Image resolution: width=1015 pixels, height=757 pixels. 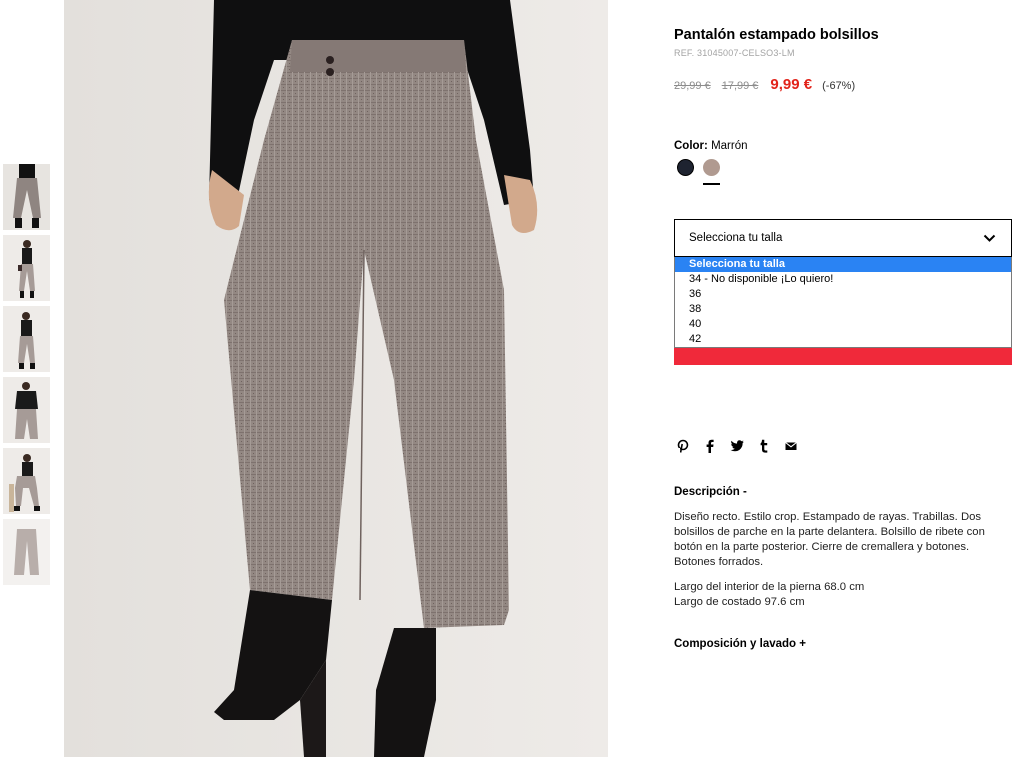 What do you see at coordinates (843, 324) in the screenshot?
I see `size-option: 40` at bounding box center [843, 324].